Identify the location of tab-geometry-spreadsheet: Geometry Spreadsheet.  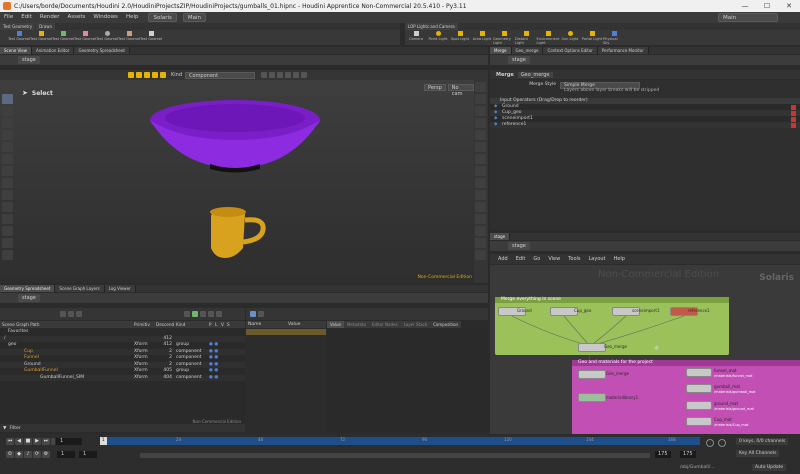
(102, 50).